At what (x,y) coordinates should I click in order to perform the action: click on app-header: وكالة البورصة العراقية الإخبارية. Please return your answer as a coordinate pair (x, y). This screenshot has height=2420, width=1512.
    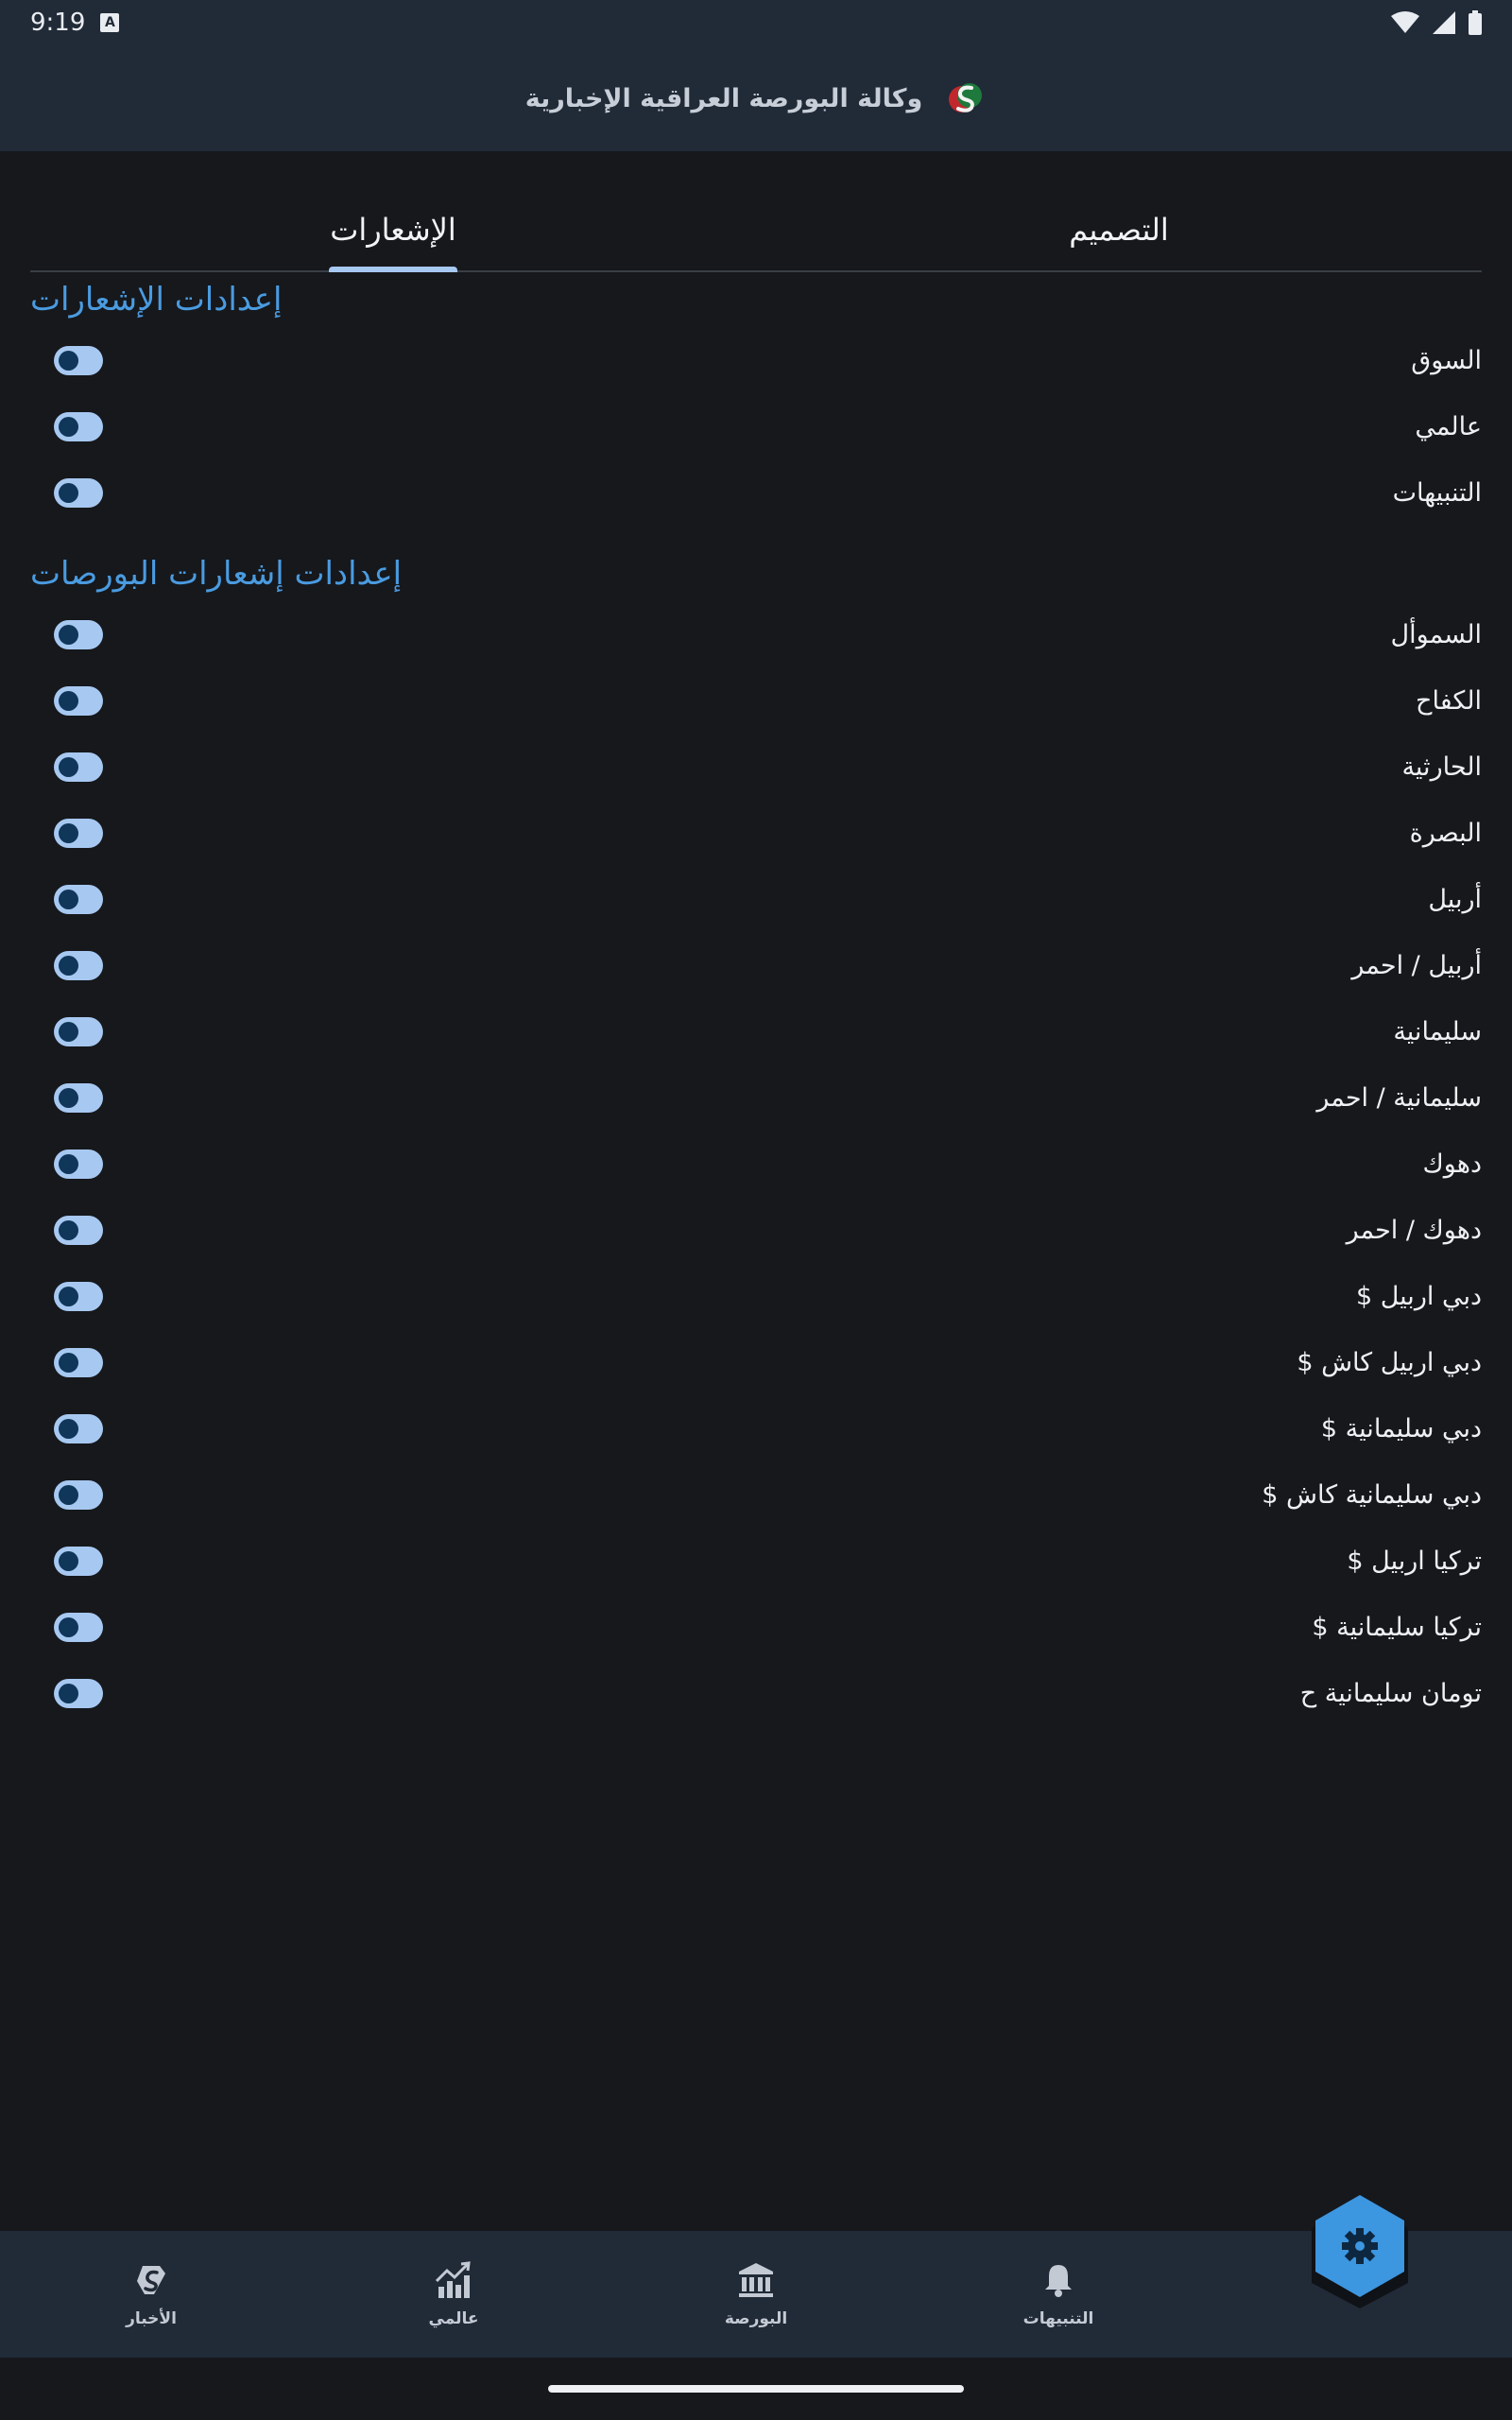
    Looking at the image, I should click on (756, 98).